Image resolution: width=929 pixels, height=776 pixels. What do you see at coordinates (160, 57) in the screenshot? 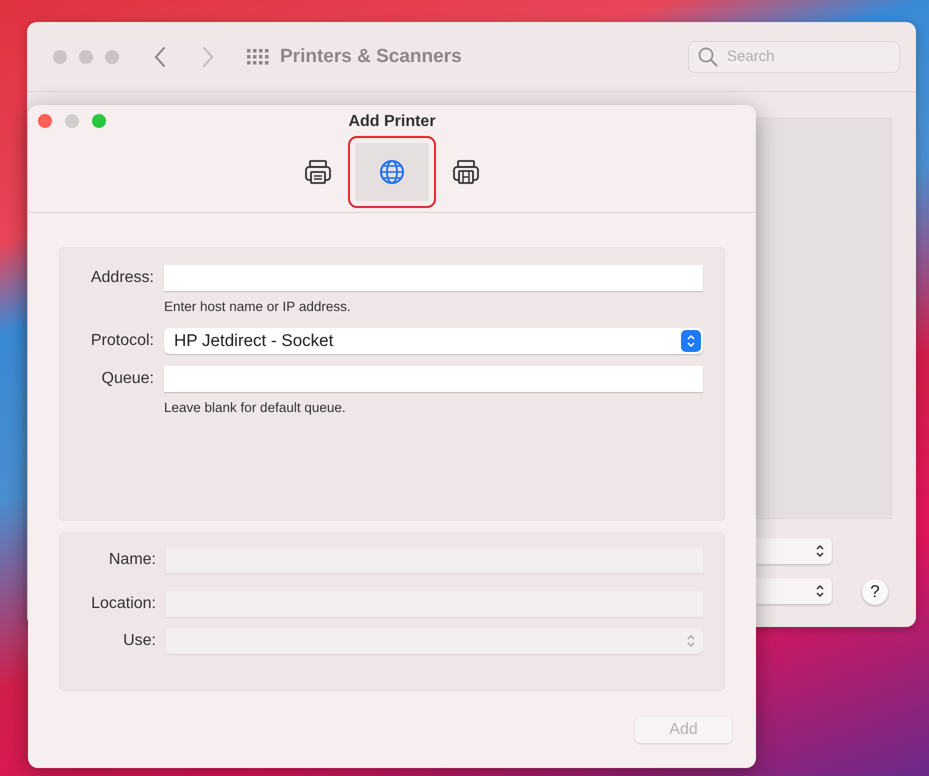
I see `back-chevron-icon` at bounding box center [160, 57].